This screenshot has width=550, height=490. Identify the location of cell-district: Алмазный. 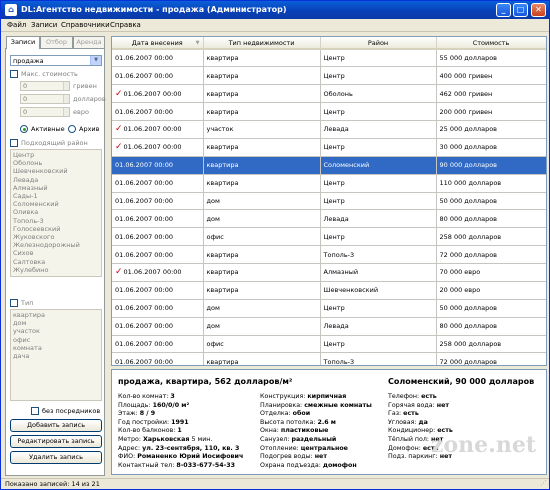
(378, 272).